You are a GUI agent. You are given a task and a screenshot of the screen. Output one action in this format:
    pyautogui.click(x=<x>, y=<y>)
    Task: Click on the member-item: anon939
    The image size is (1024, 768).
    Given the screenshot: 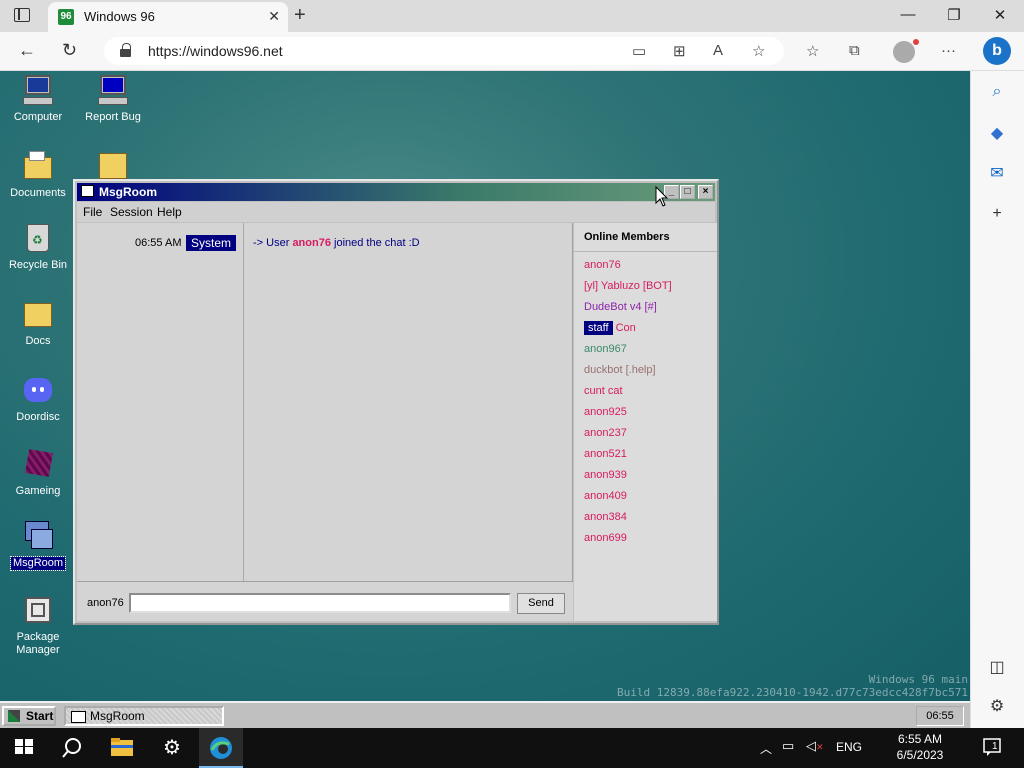 What is the action you would take?
    pyautogui.click(x=605, y=475)
    